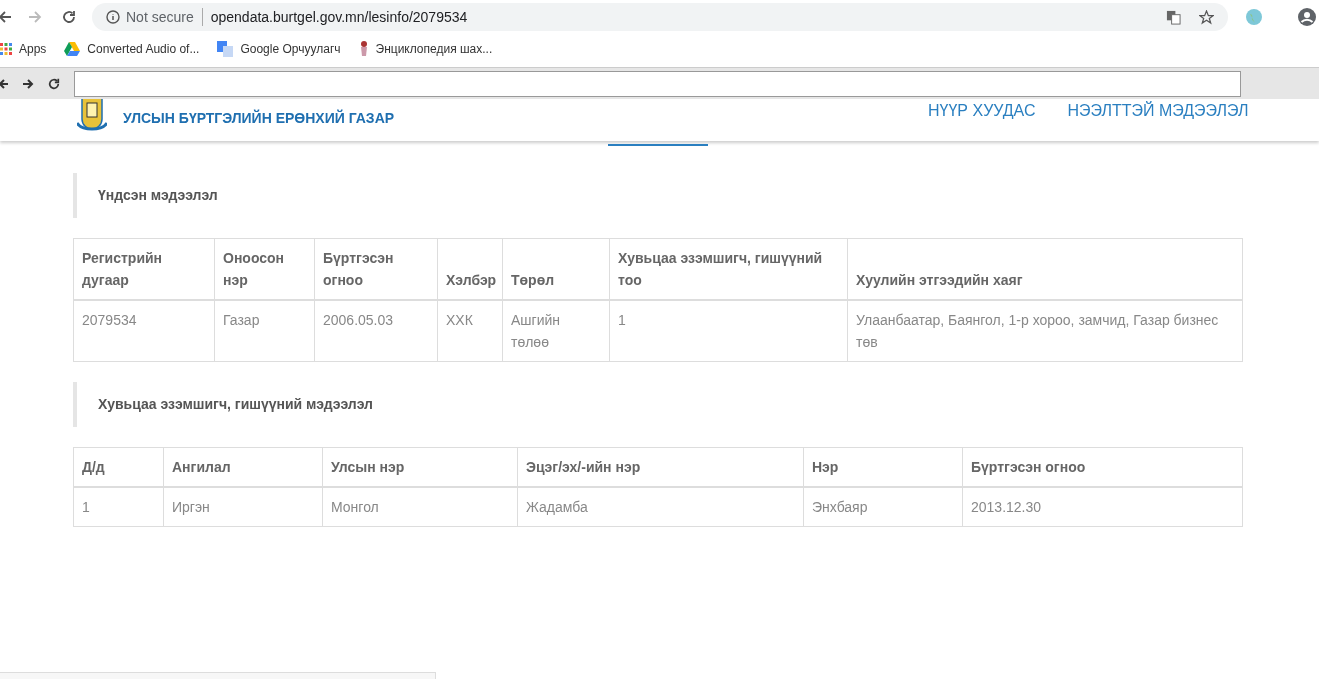 This screenshot has width=1319, height=679. Describe the element at coordinates (113, 17) in the screenshot. I see `info-icon` at that location.